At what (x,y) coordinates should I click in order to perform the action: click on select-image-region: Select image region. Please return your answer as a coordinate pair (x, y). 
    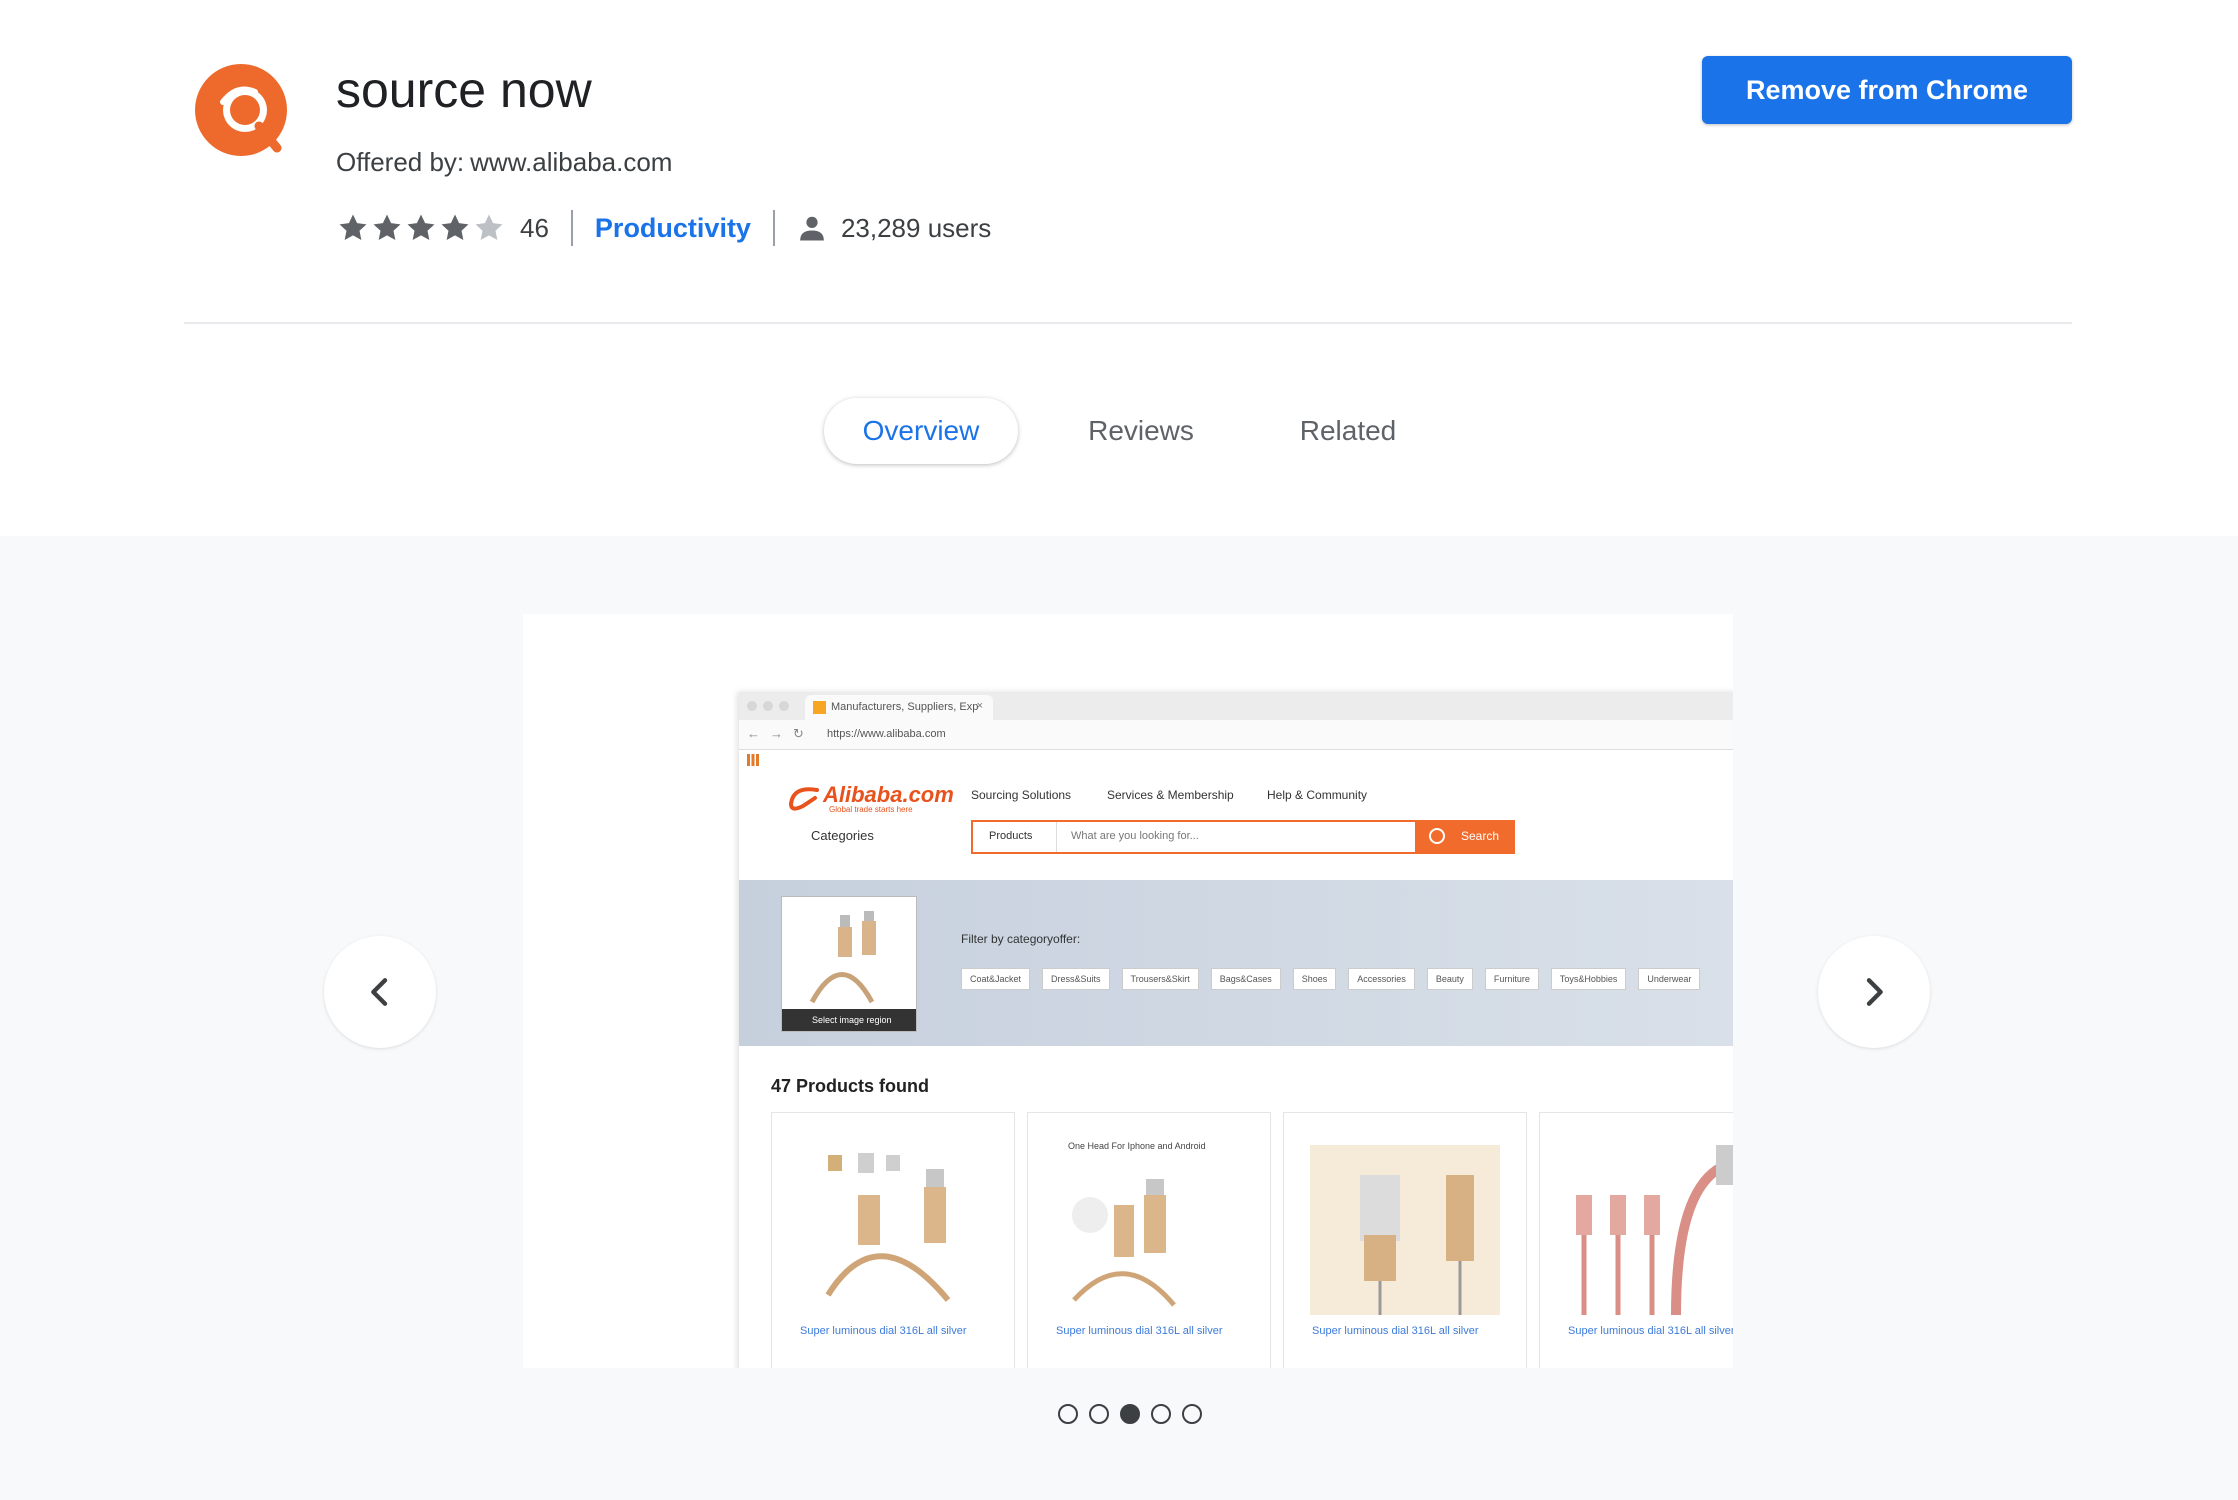
    Looking at the image, I should click on (849, 1020).